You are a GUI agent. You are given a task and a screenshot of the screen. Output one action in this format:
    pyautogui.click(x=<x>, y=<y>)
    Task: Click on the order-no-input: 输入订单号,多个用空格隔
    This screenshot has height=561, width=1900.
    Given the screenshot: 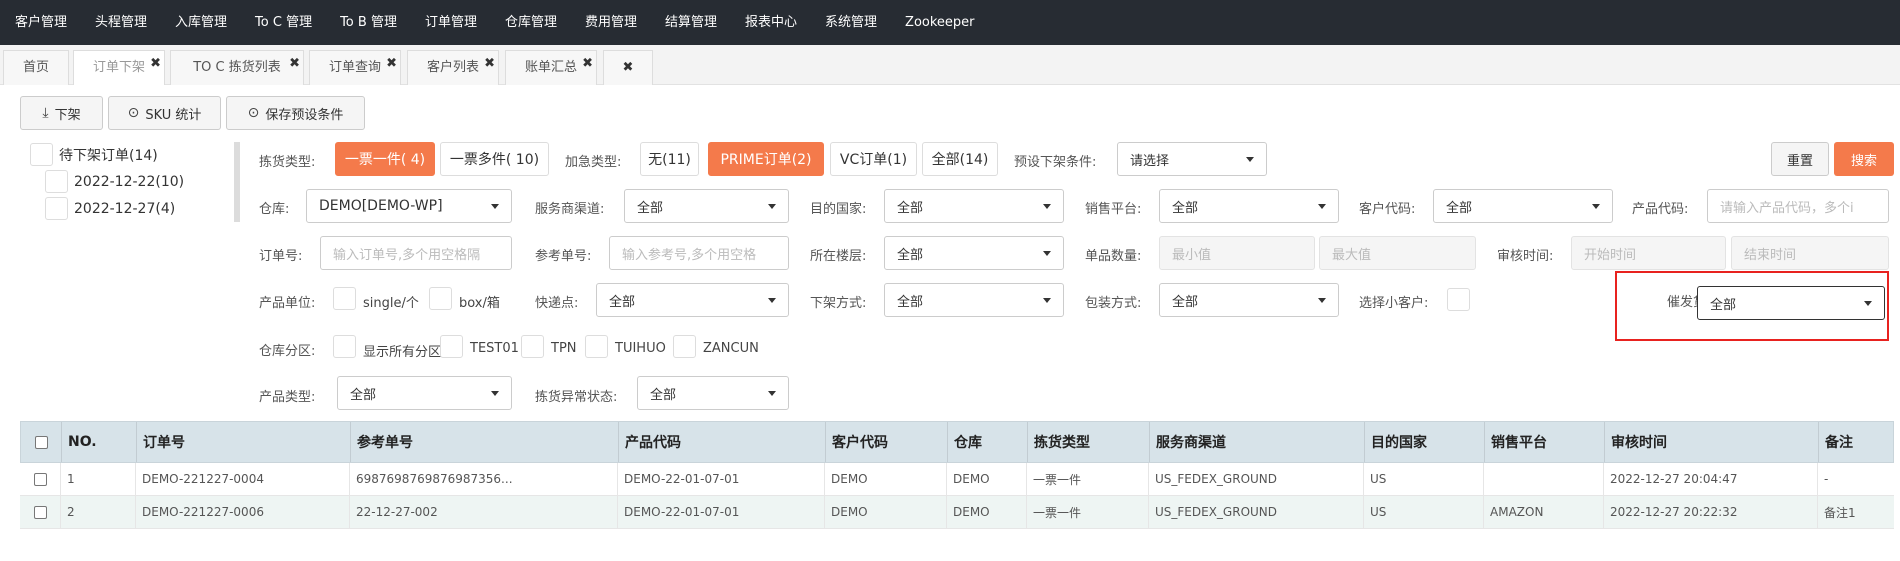 What is the action you would take?
    pyautogui.click(x=416, y=253)
    